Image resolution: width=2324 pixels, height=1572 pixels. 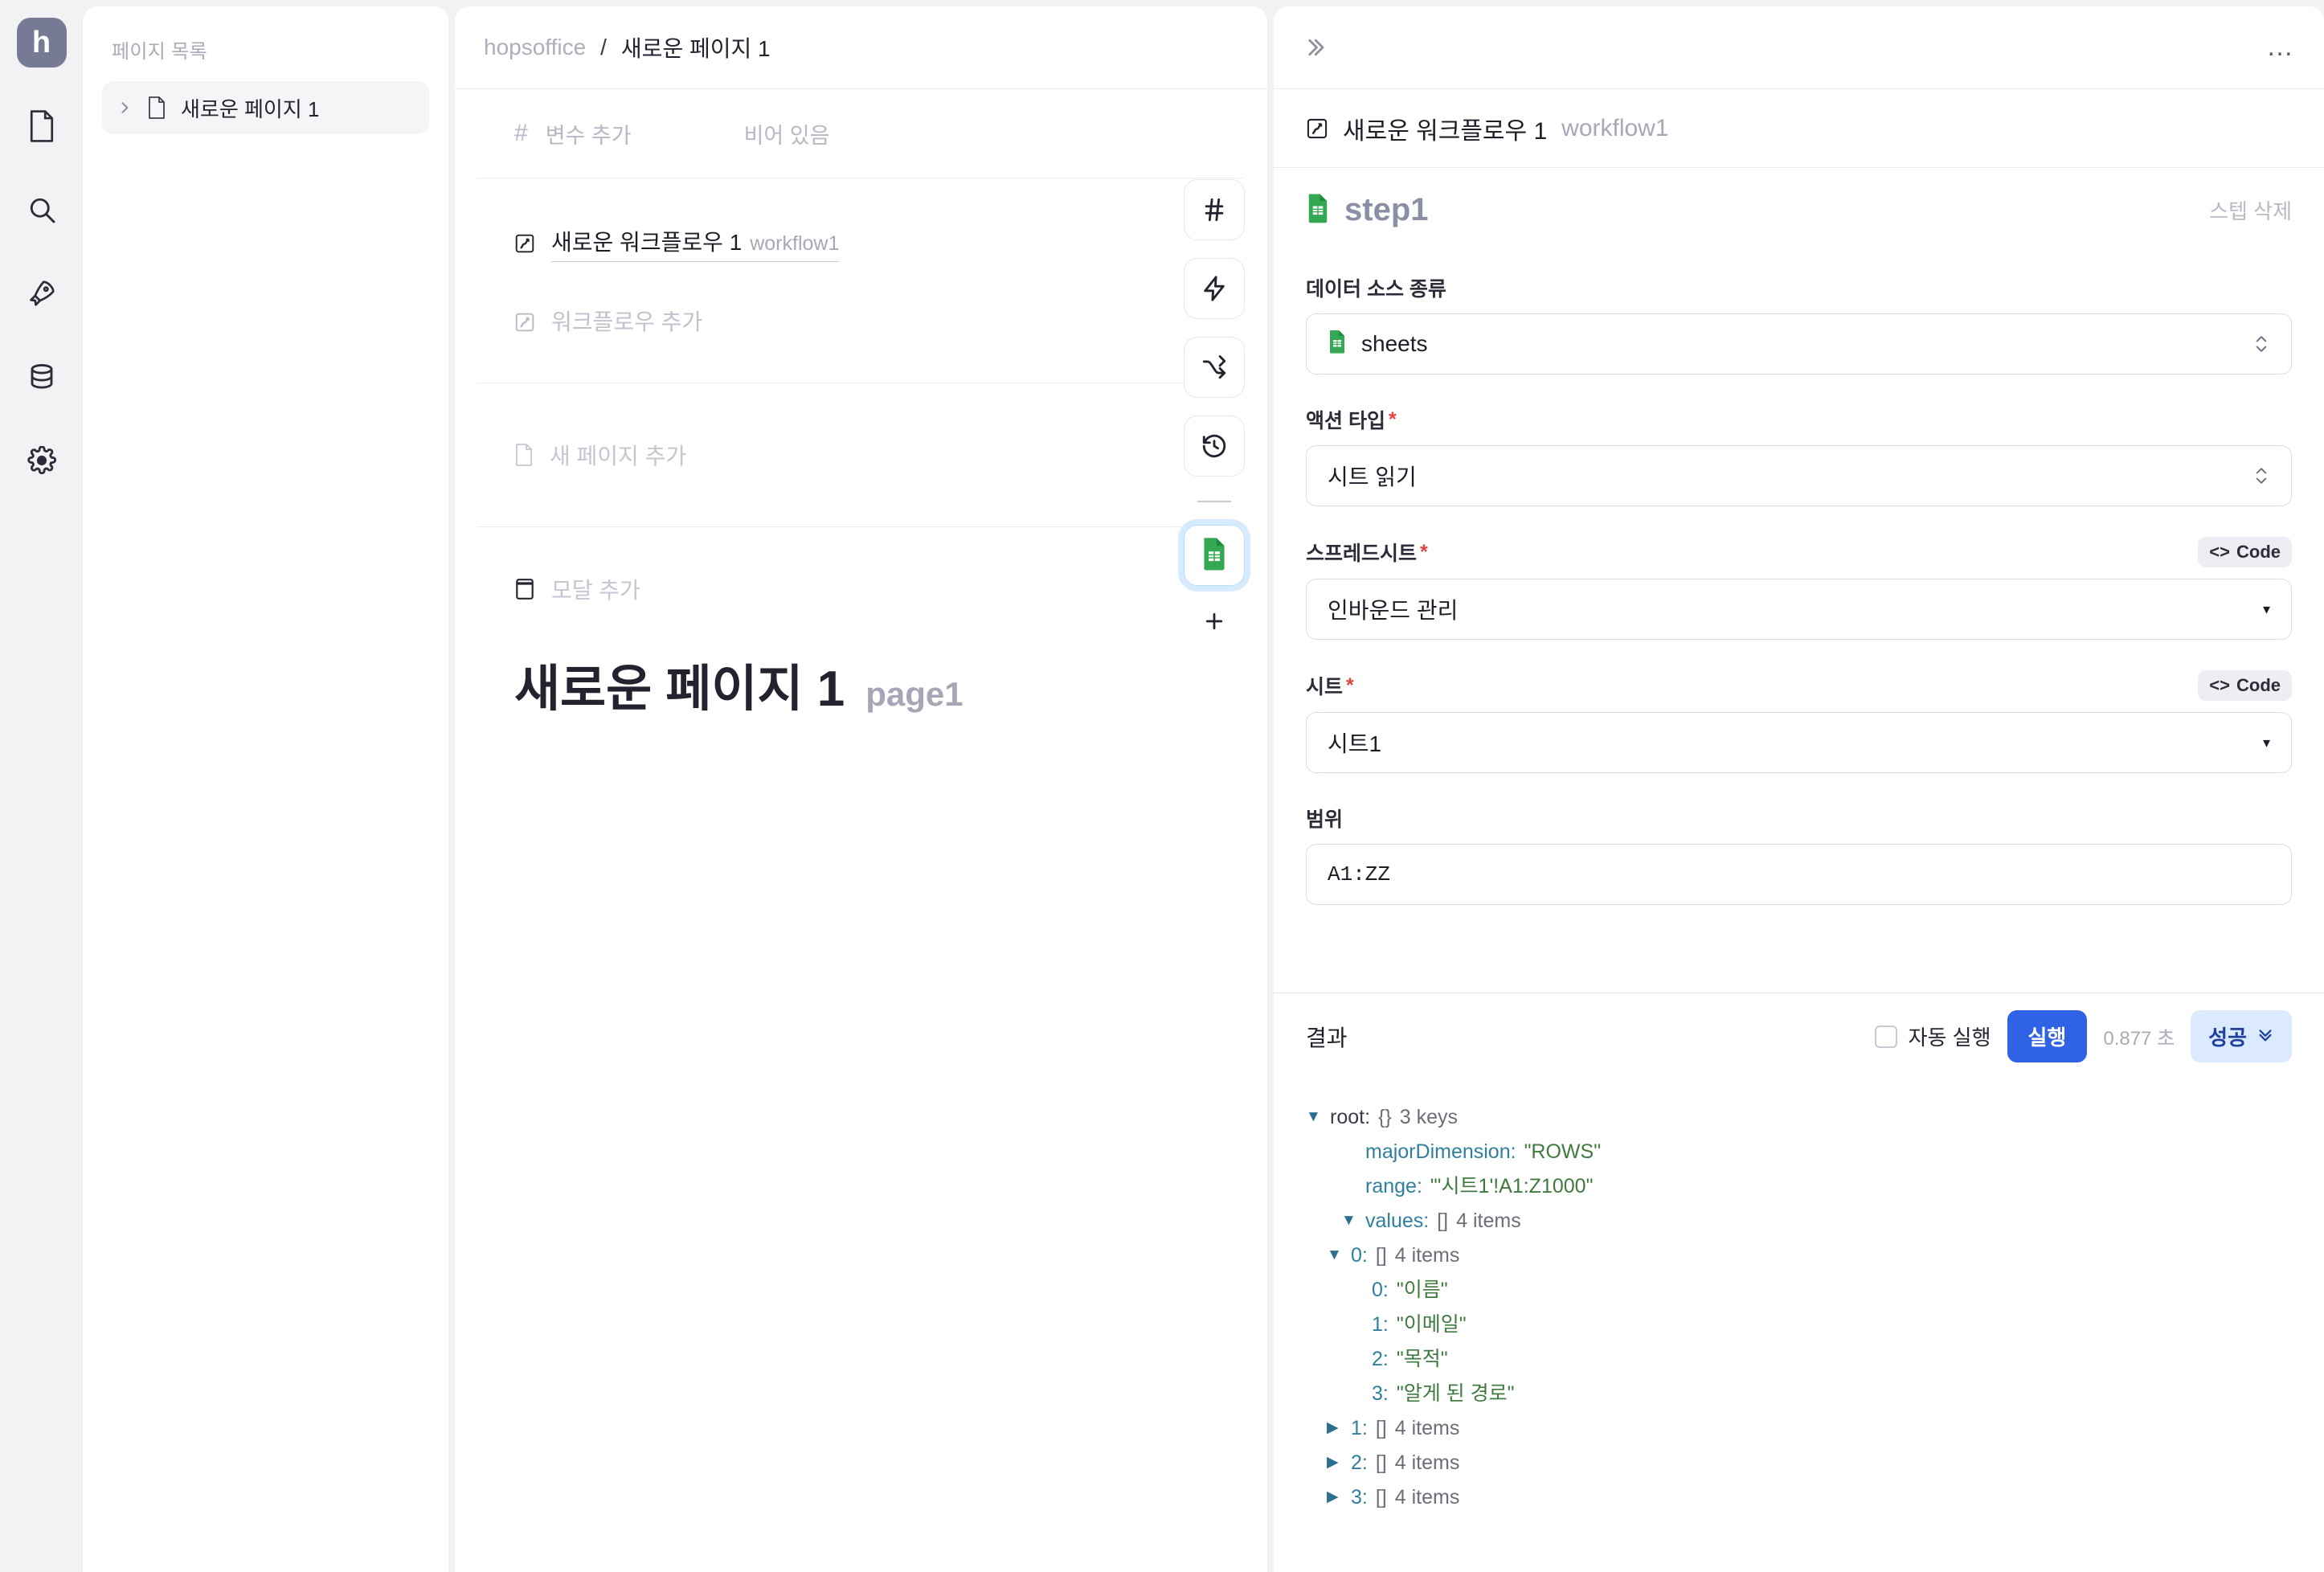 I want to click on variable-add-row: # 변수 추가 비어 있음, so click(x=861, y=133).